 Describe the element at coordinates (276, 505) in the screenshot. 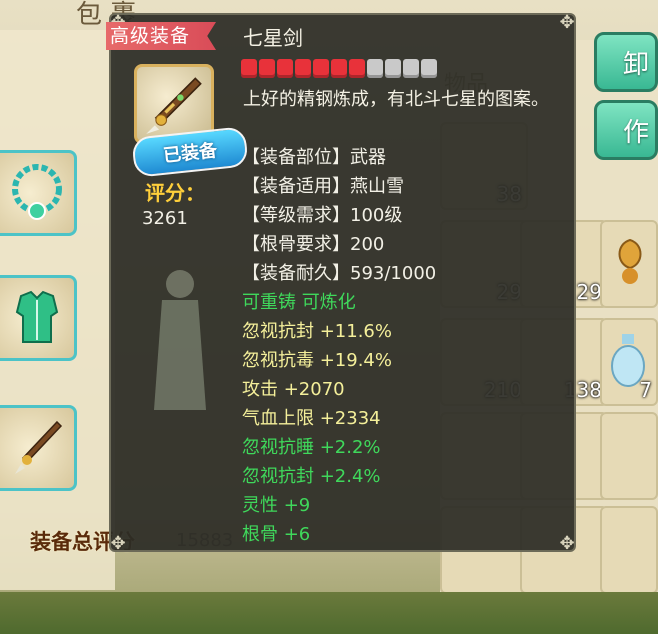

I see `attribute-row: 灵性 +9` at that location.